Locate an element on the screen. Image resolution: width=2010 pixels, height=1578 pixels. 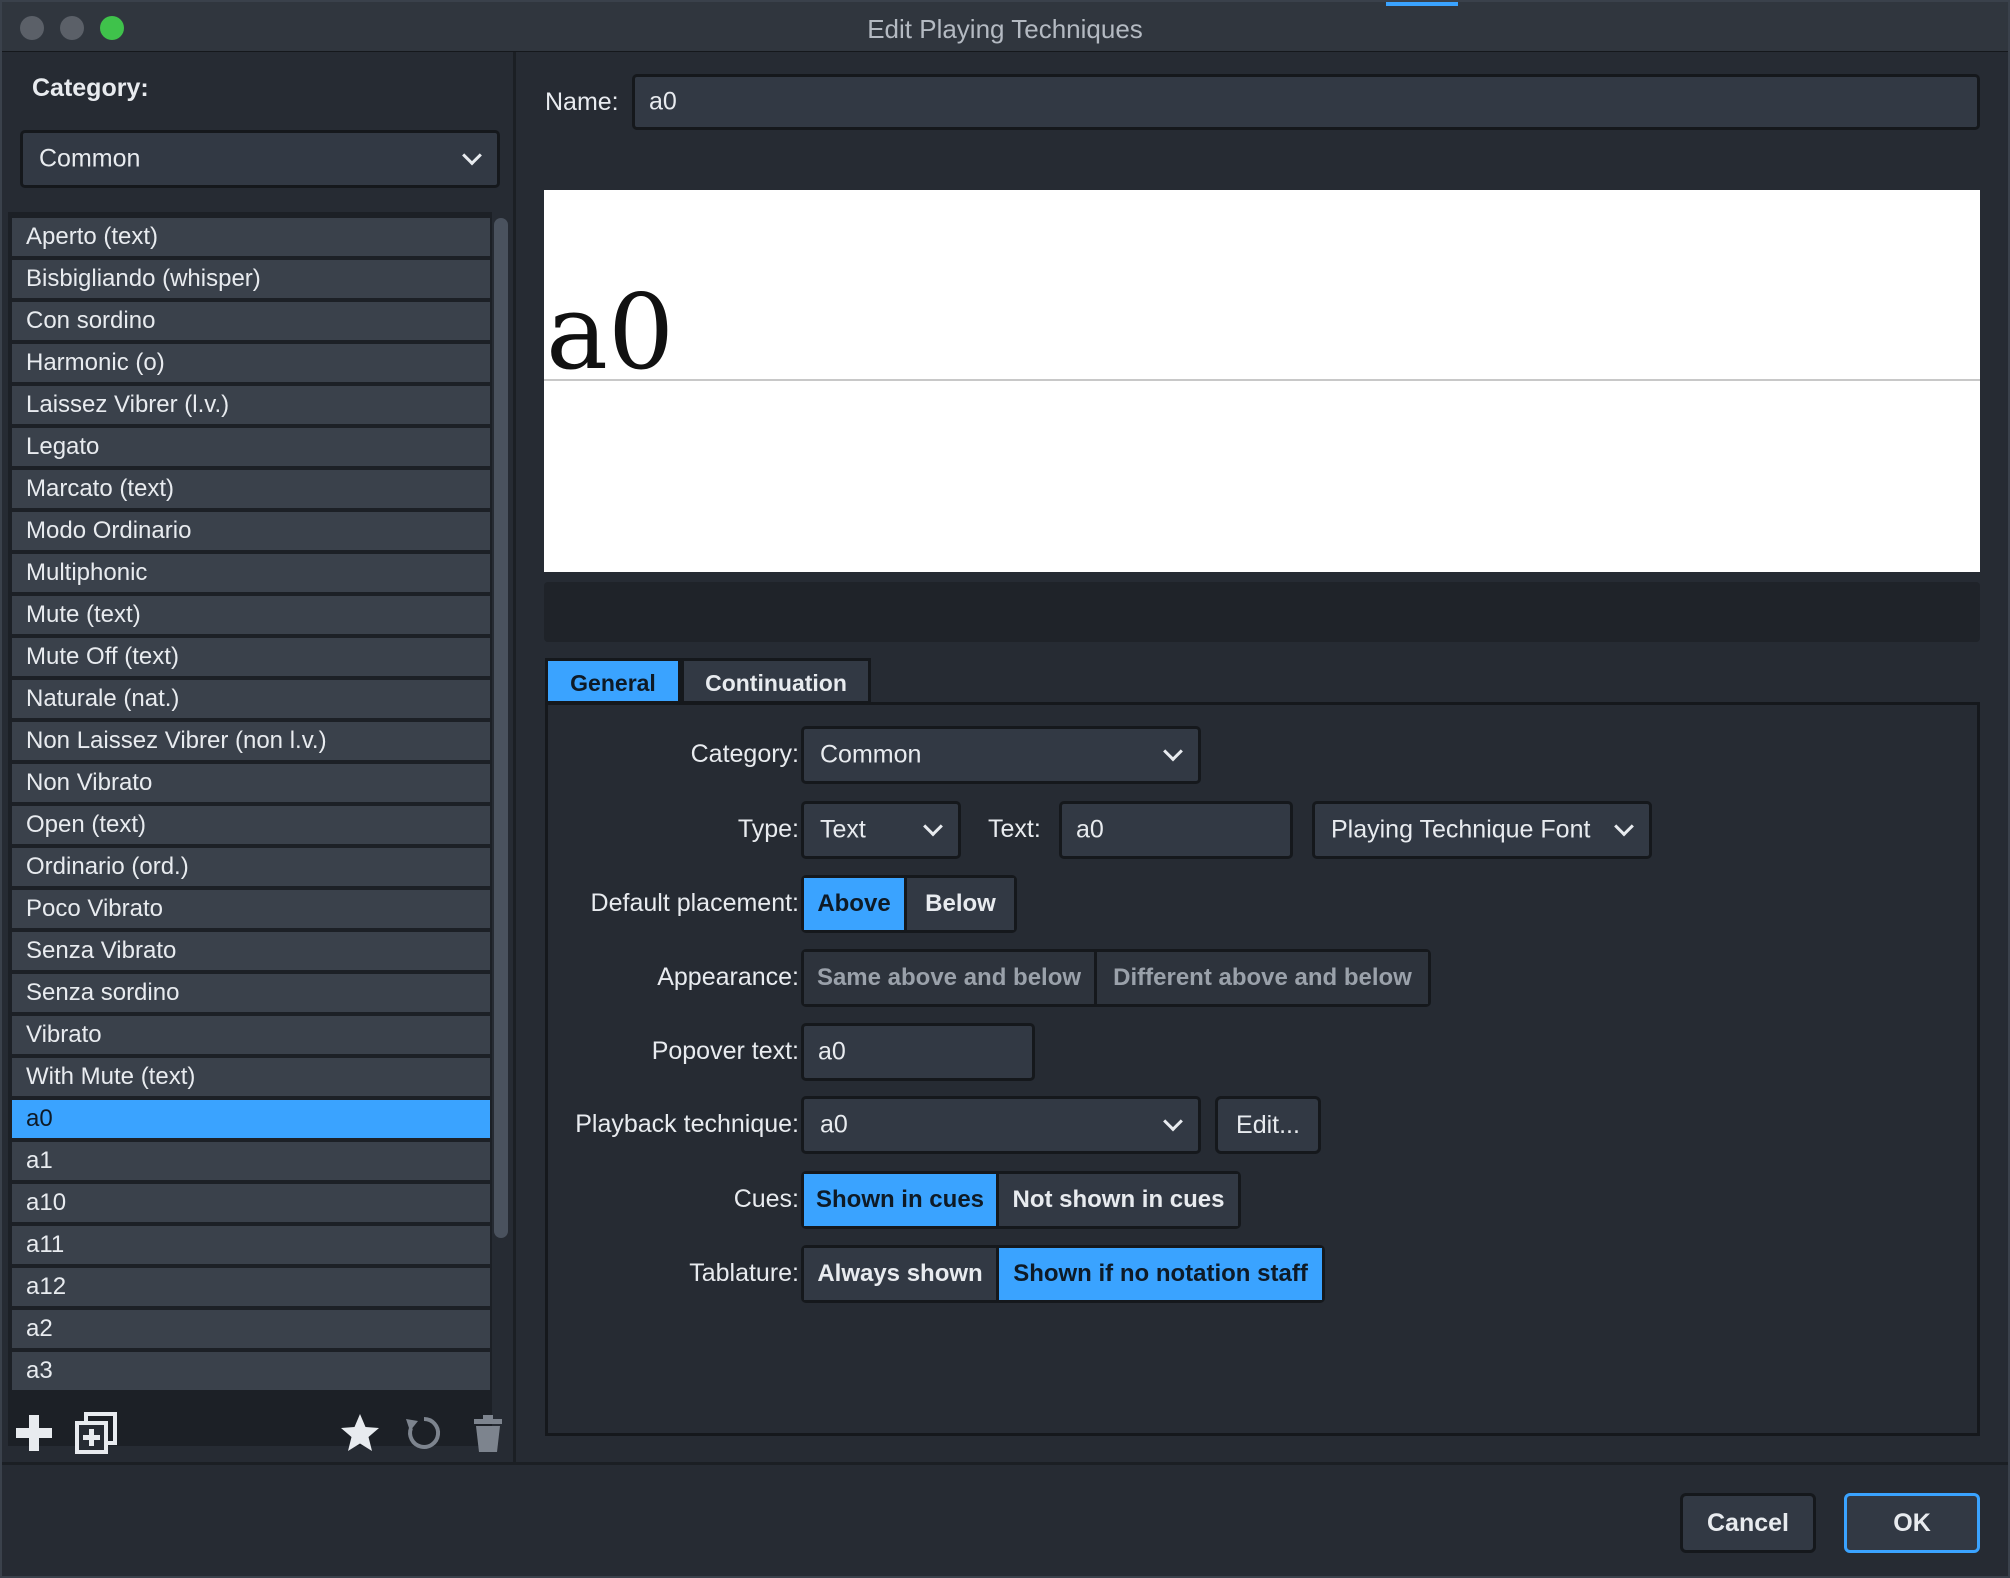
category-filter-dropdown: Common is located at coordinates (260, 159).